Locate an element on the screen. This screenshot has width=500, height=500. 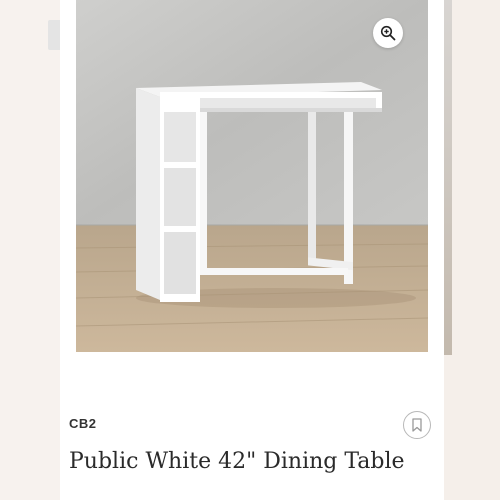
next-card-edge is located at coordinates (472, 250).